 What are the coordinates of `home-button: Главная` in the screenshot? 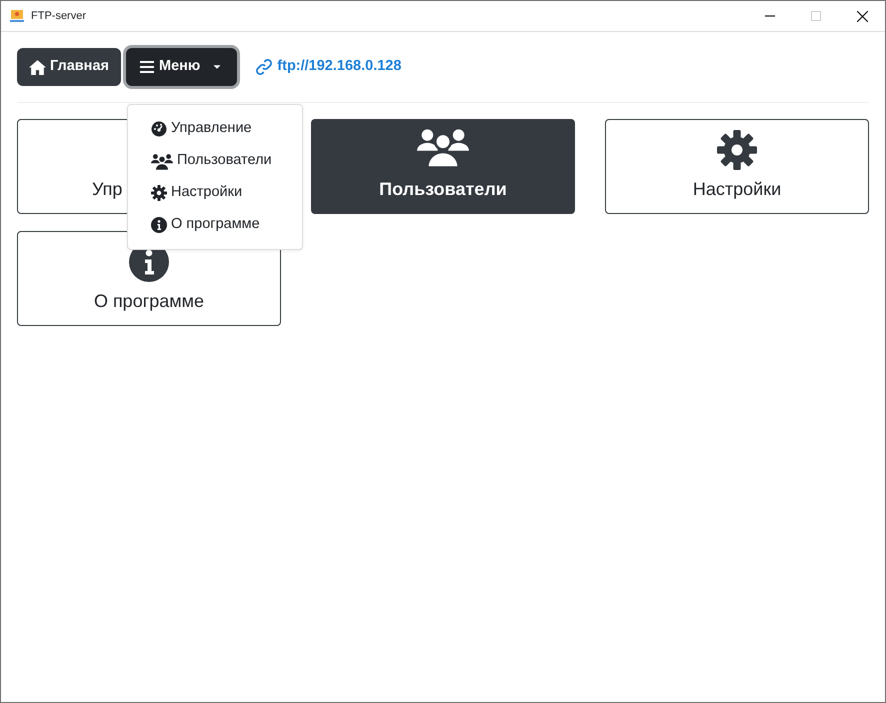 It's located at (69, 67).